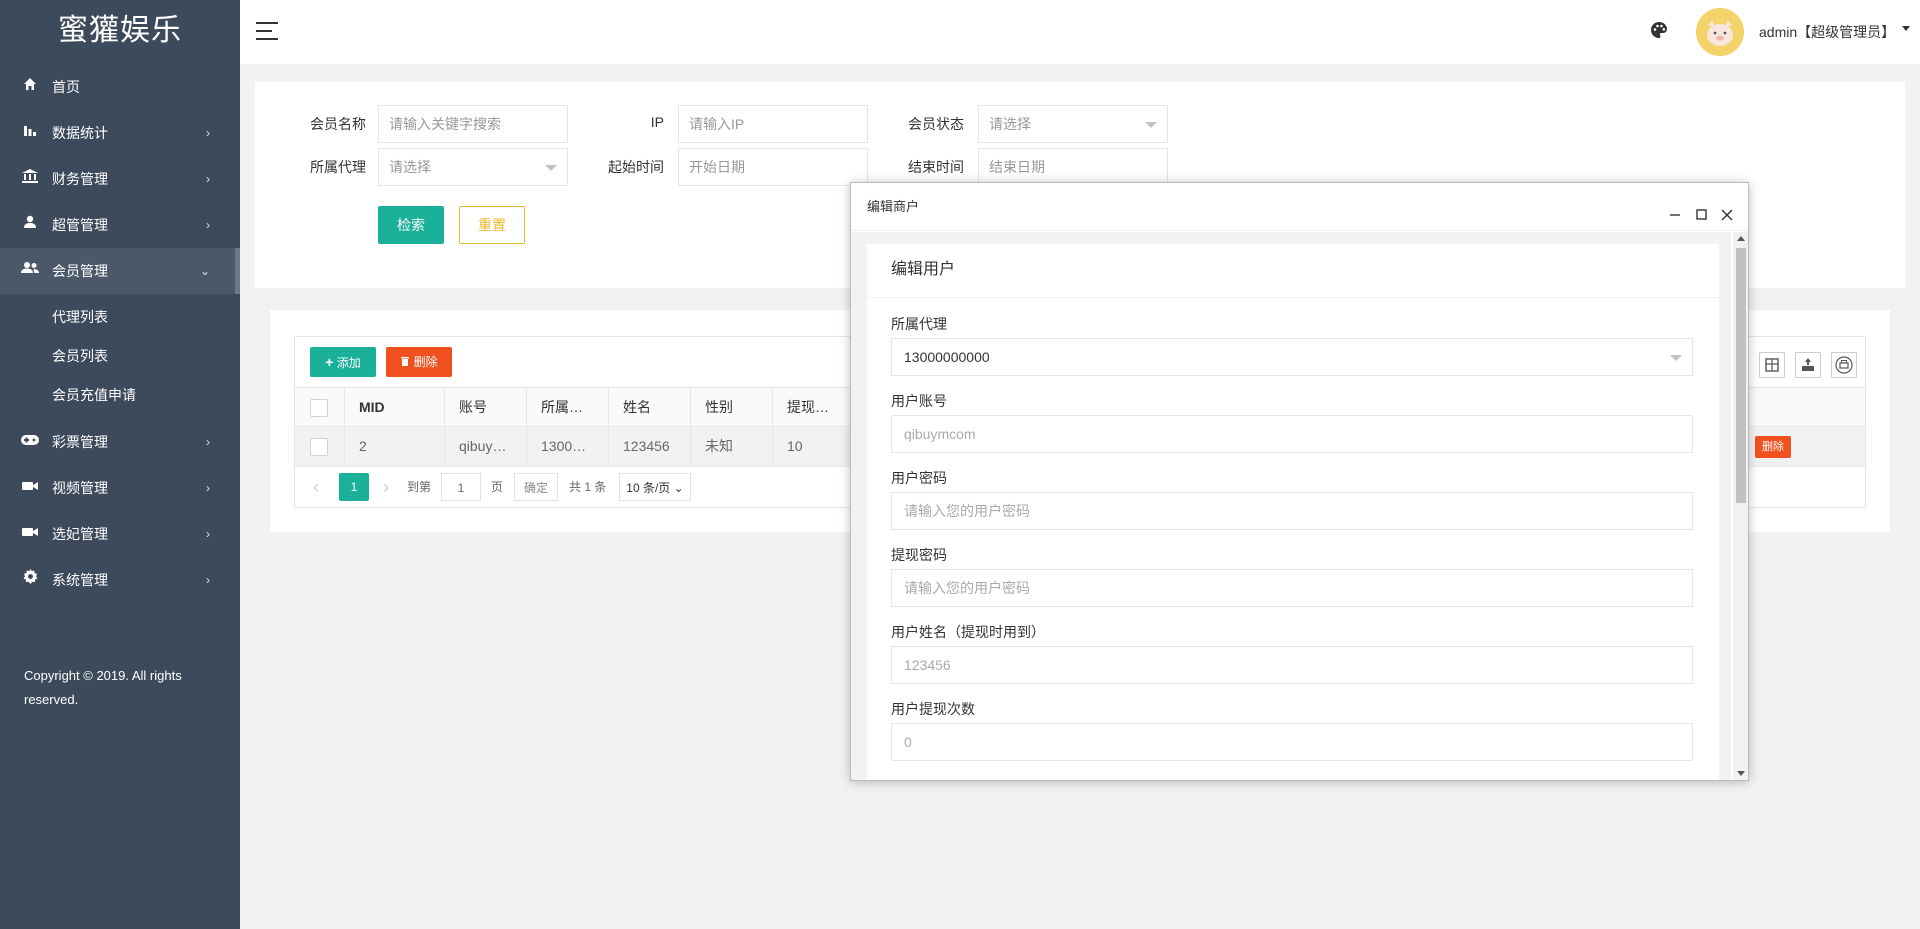 The height and width of the screenshot is (929, 1920). Describe the element at coordinates (30, 179) in the screenshot. I see `bank-icon` at that location.